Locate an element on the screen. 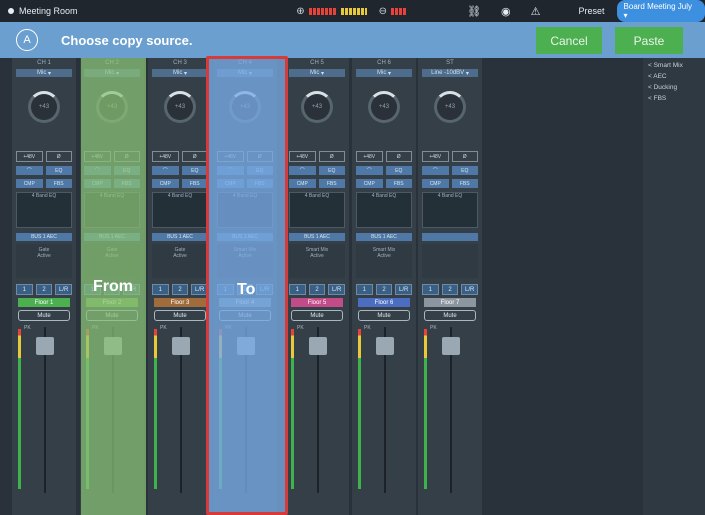 The width and height of the screenshot is (705, 515). preset-selector: Board Meeting July ▾ is located at coordinates (660, 11).